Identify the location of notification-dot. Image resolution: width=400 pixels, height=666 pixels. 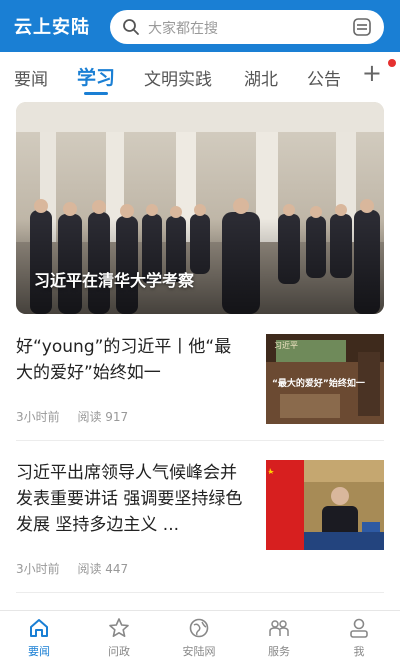
(392, 63).